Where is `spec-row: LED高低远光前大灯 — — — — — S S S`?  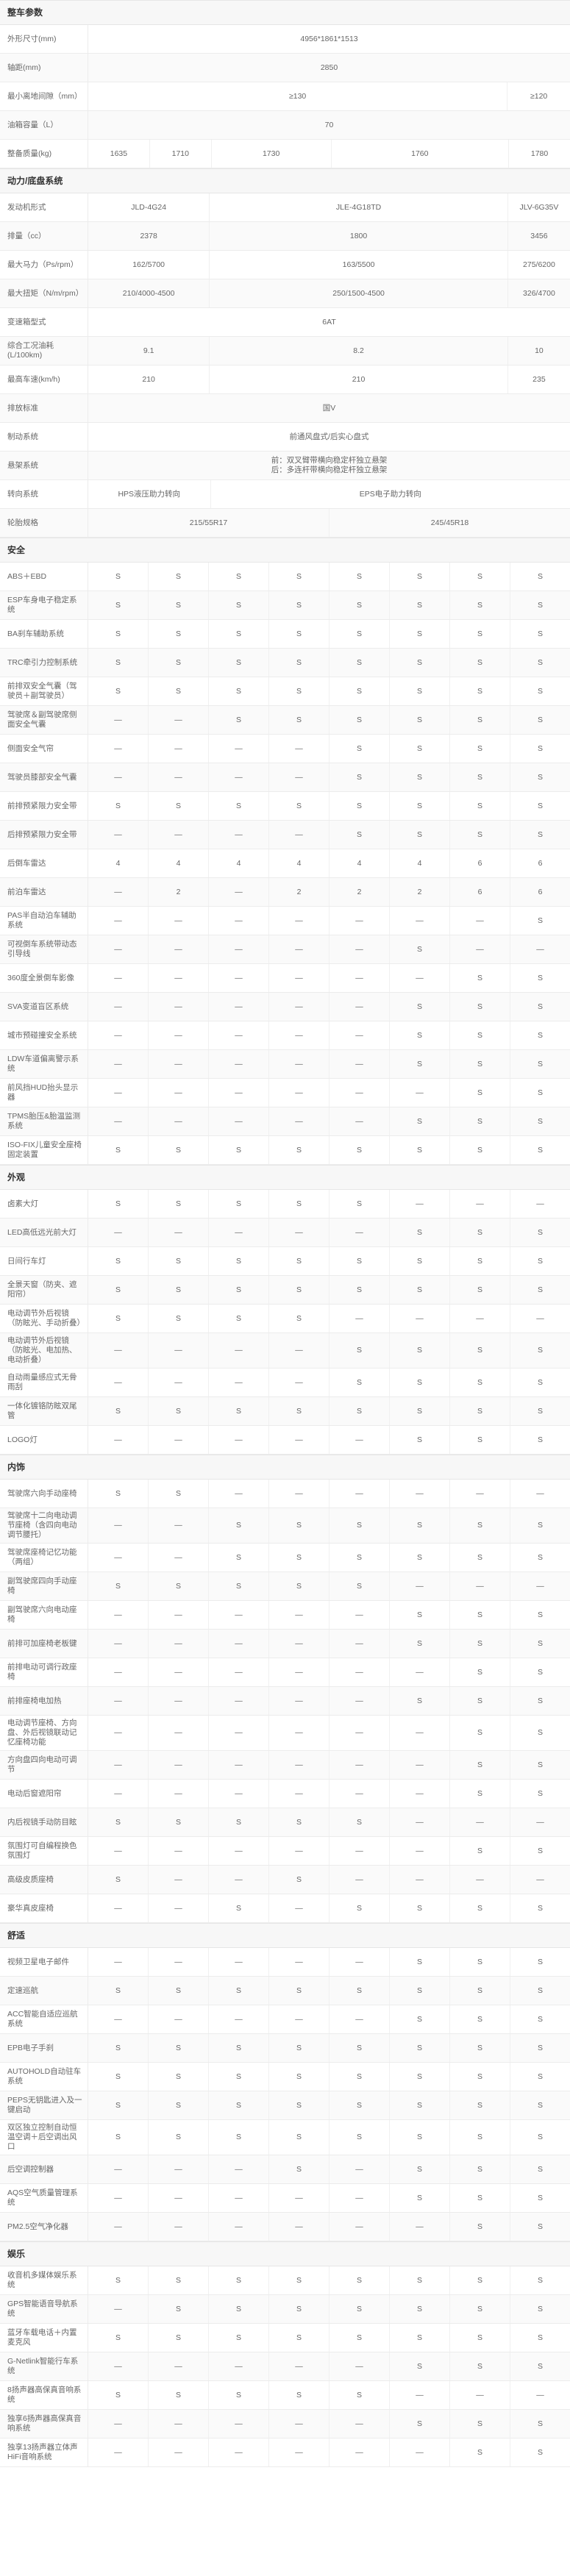
spec-row: LED高低远光前大灯 — — — — — S S S is located at coordinates (285, 1233).